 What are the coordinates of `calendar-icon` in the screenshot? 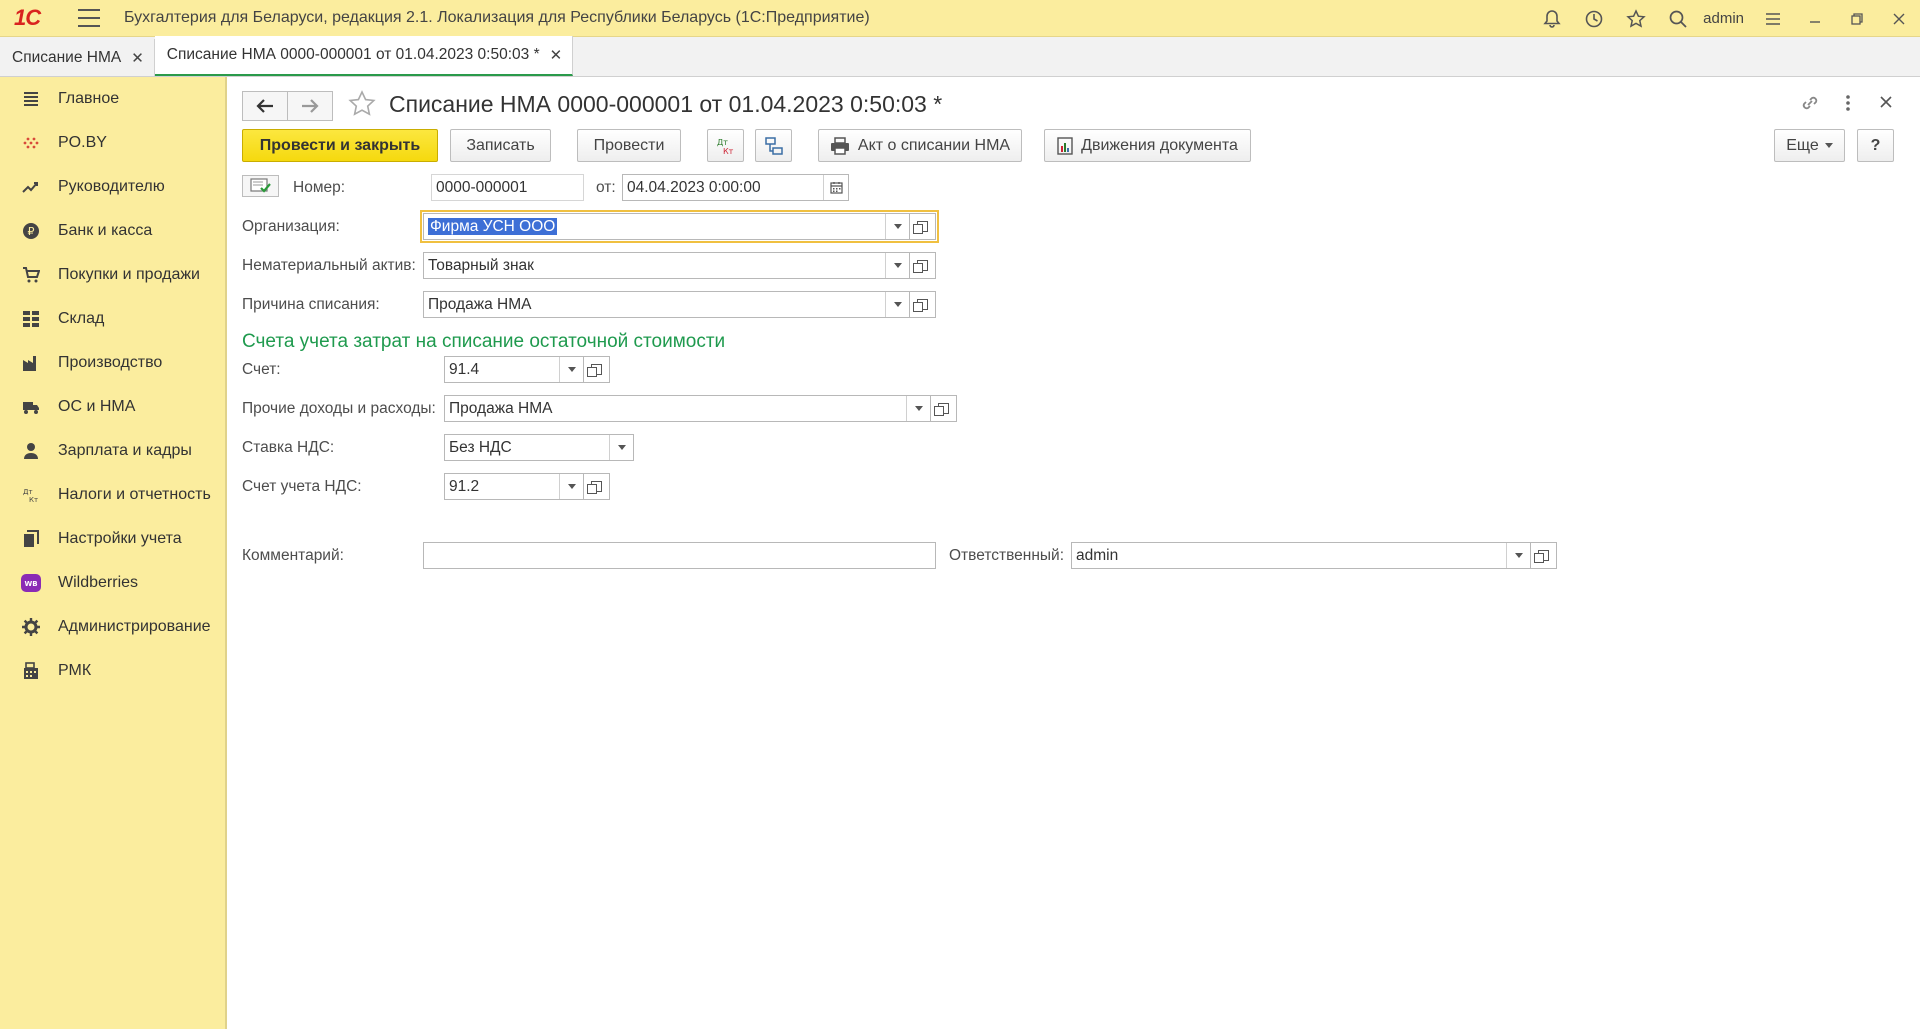 It's located at (835, 187).